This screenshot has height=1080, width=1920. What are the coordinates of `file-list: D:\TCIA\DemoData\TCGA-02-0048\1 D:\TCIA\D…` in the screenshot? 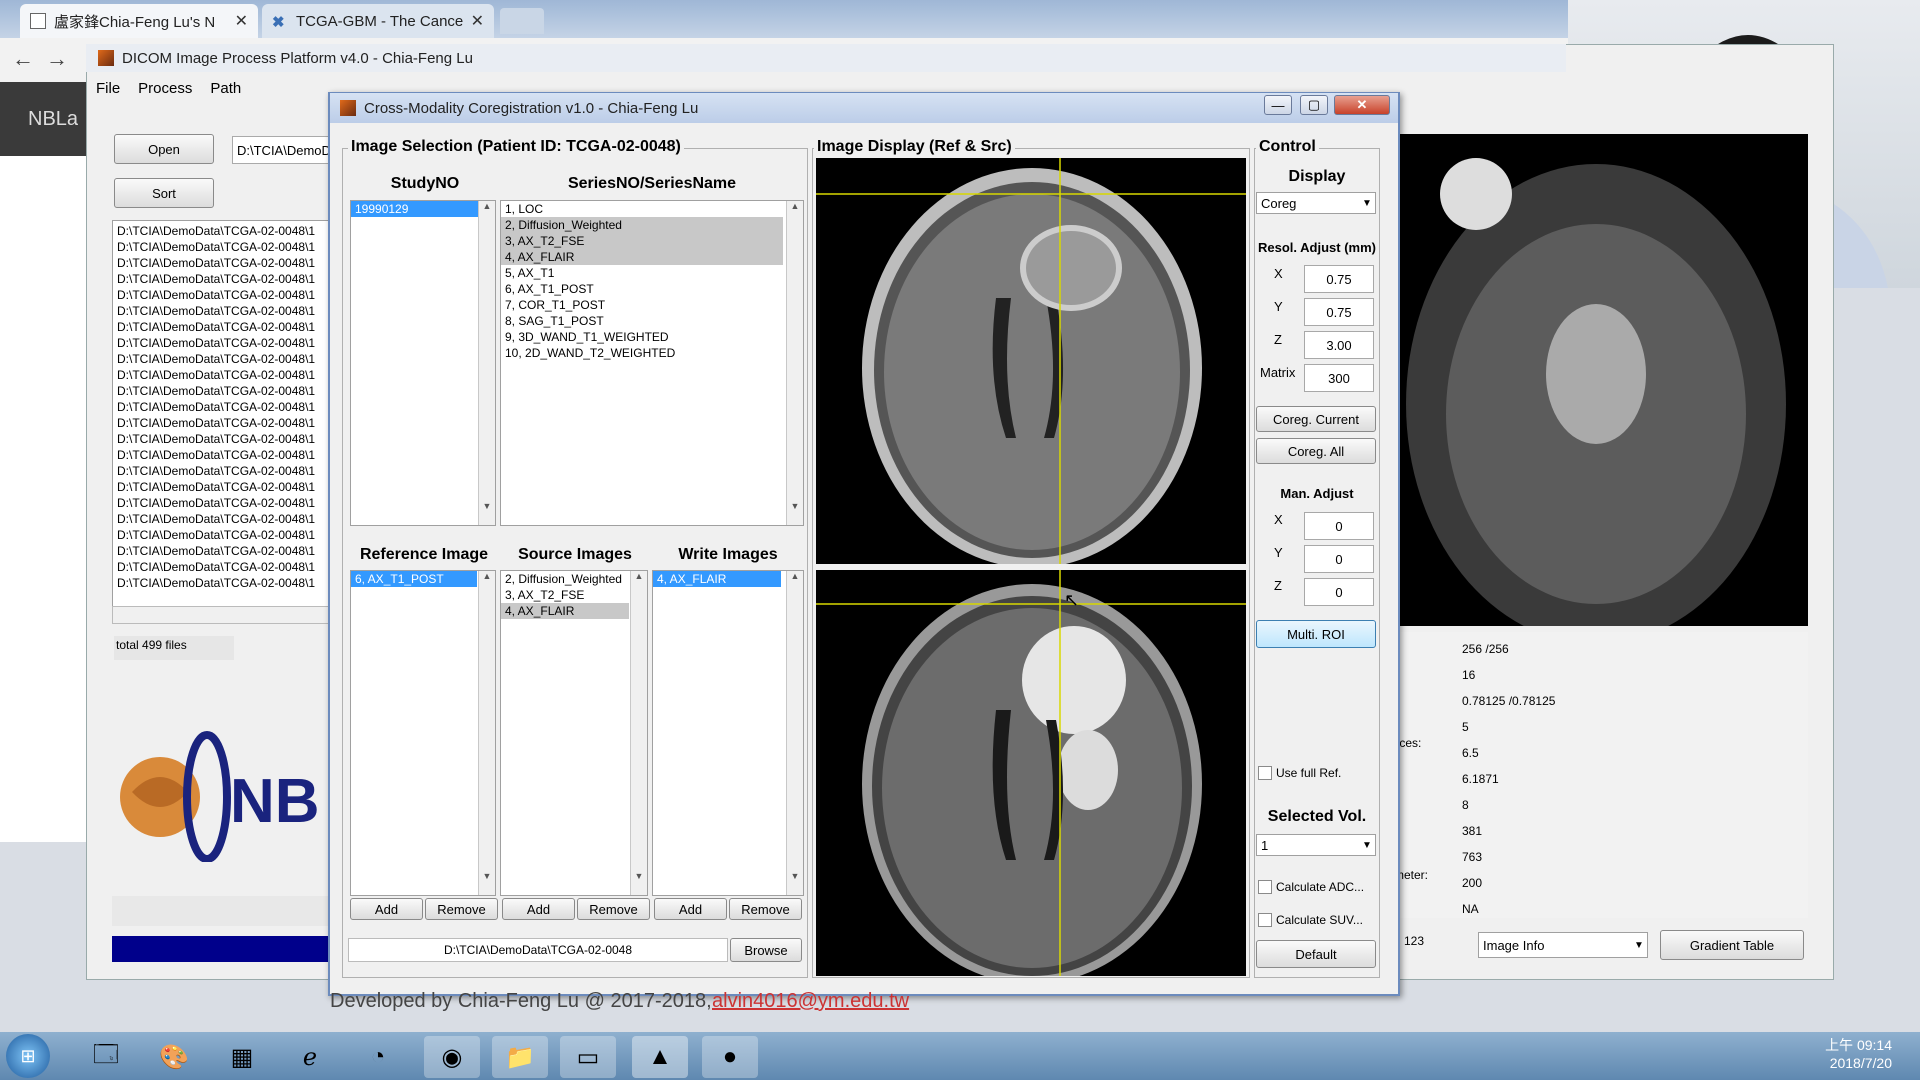 It's located at (221, 422).